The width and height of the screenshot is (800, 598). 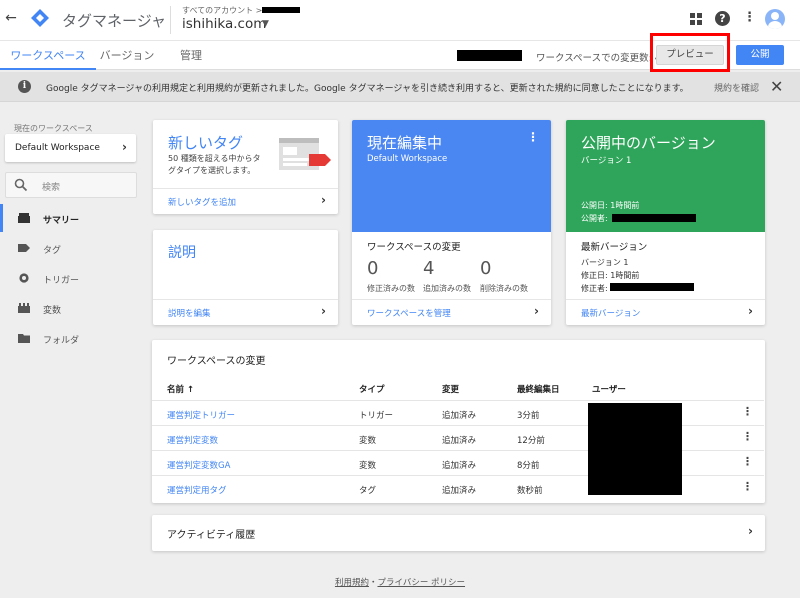 I want to click on tab-workspace: ワークスペース, so click(x=48, y=55).